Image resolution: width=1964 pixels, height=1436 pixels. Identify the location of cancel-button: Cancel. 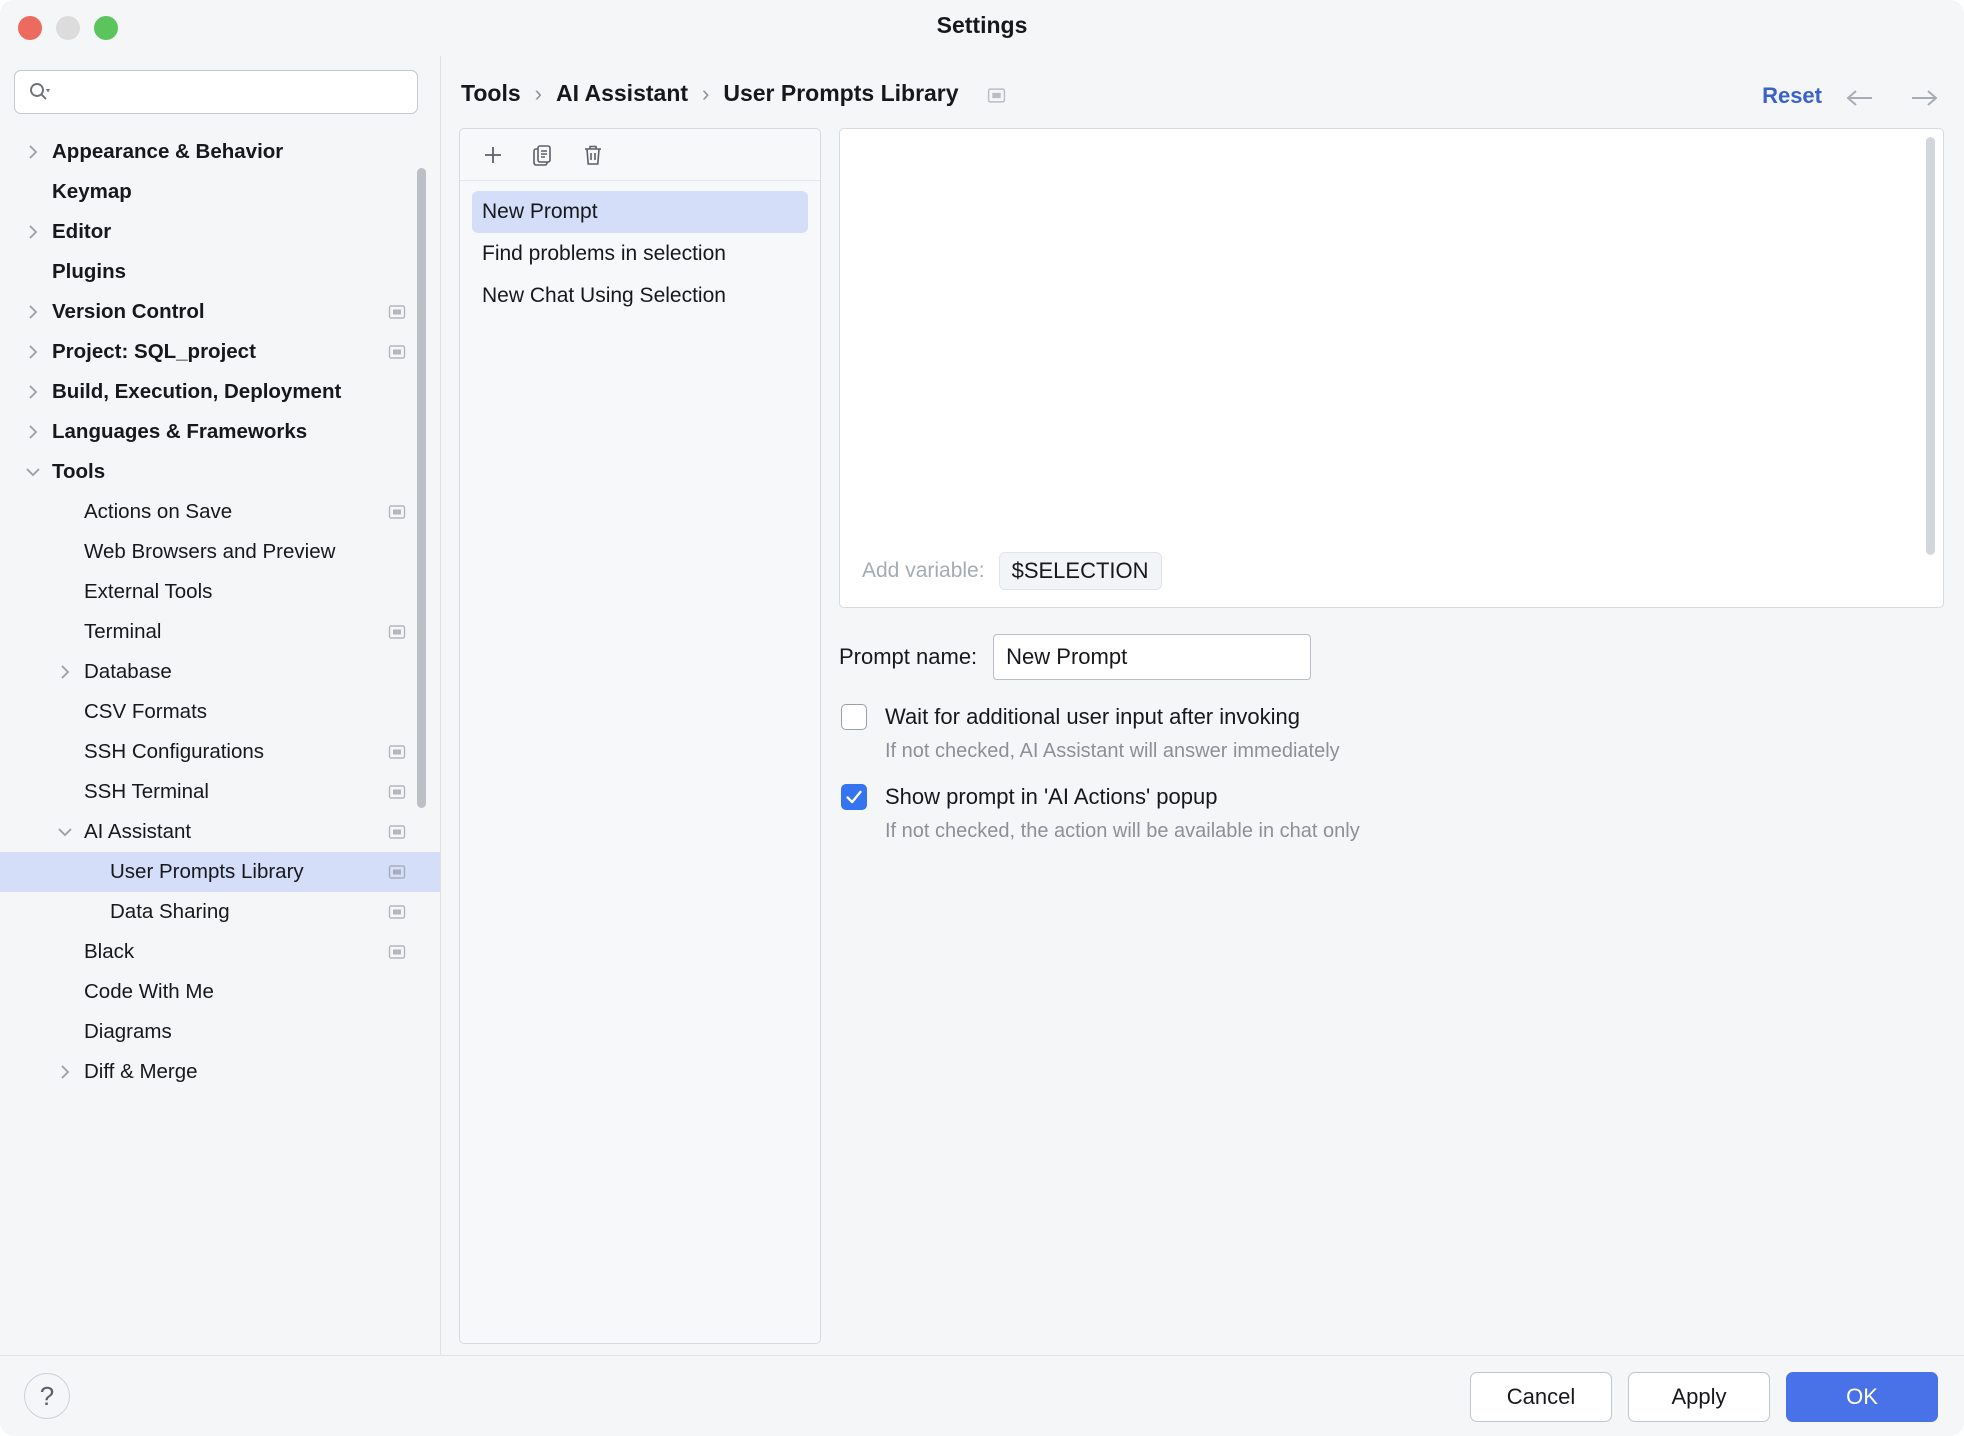
(1541, 1397).